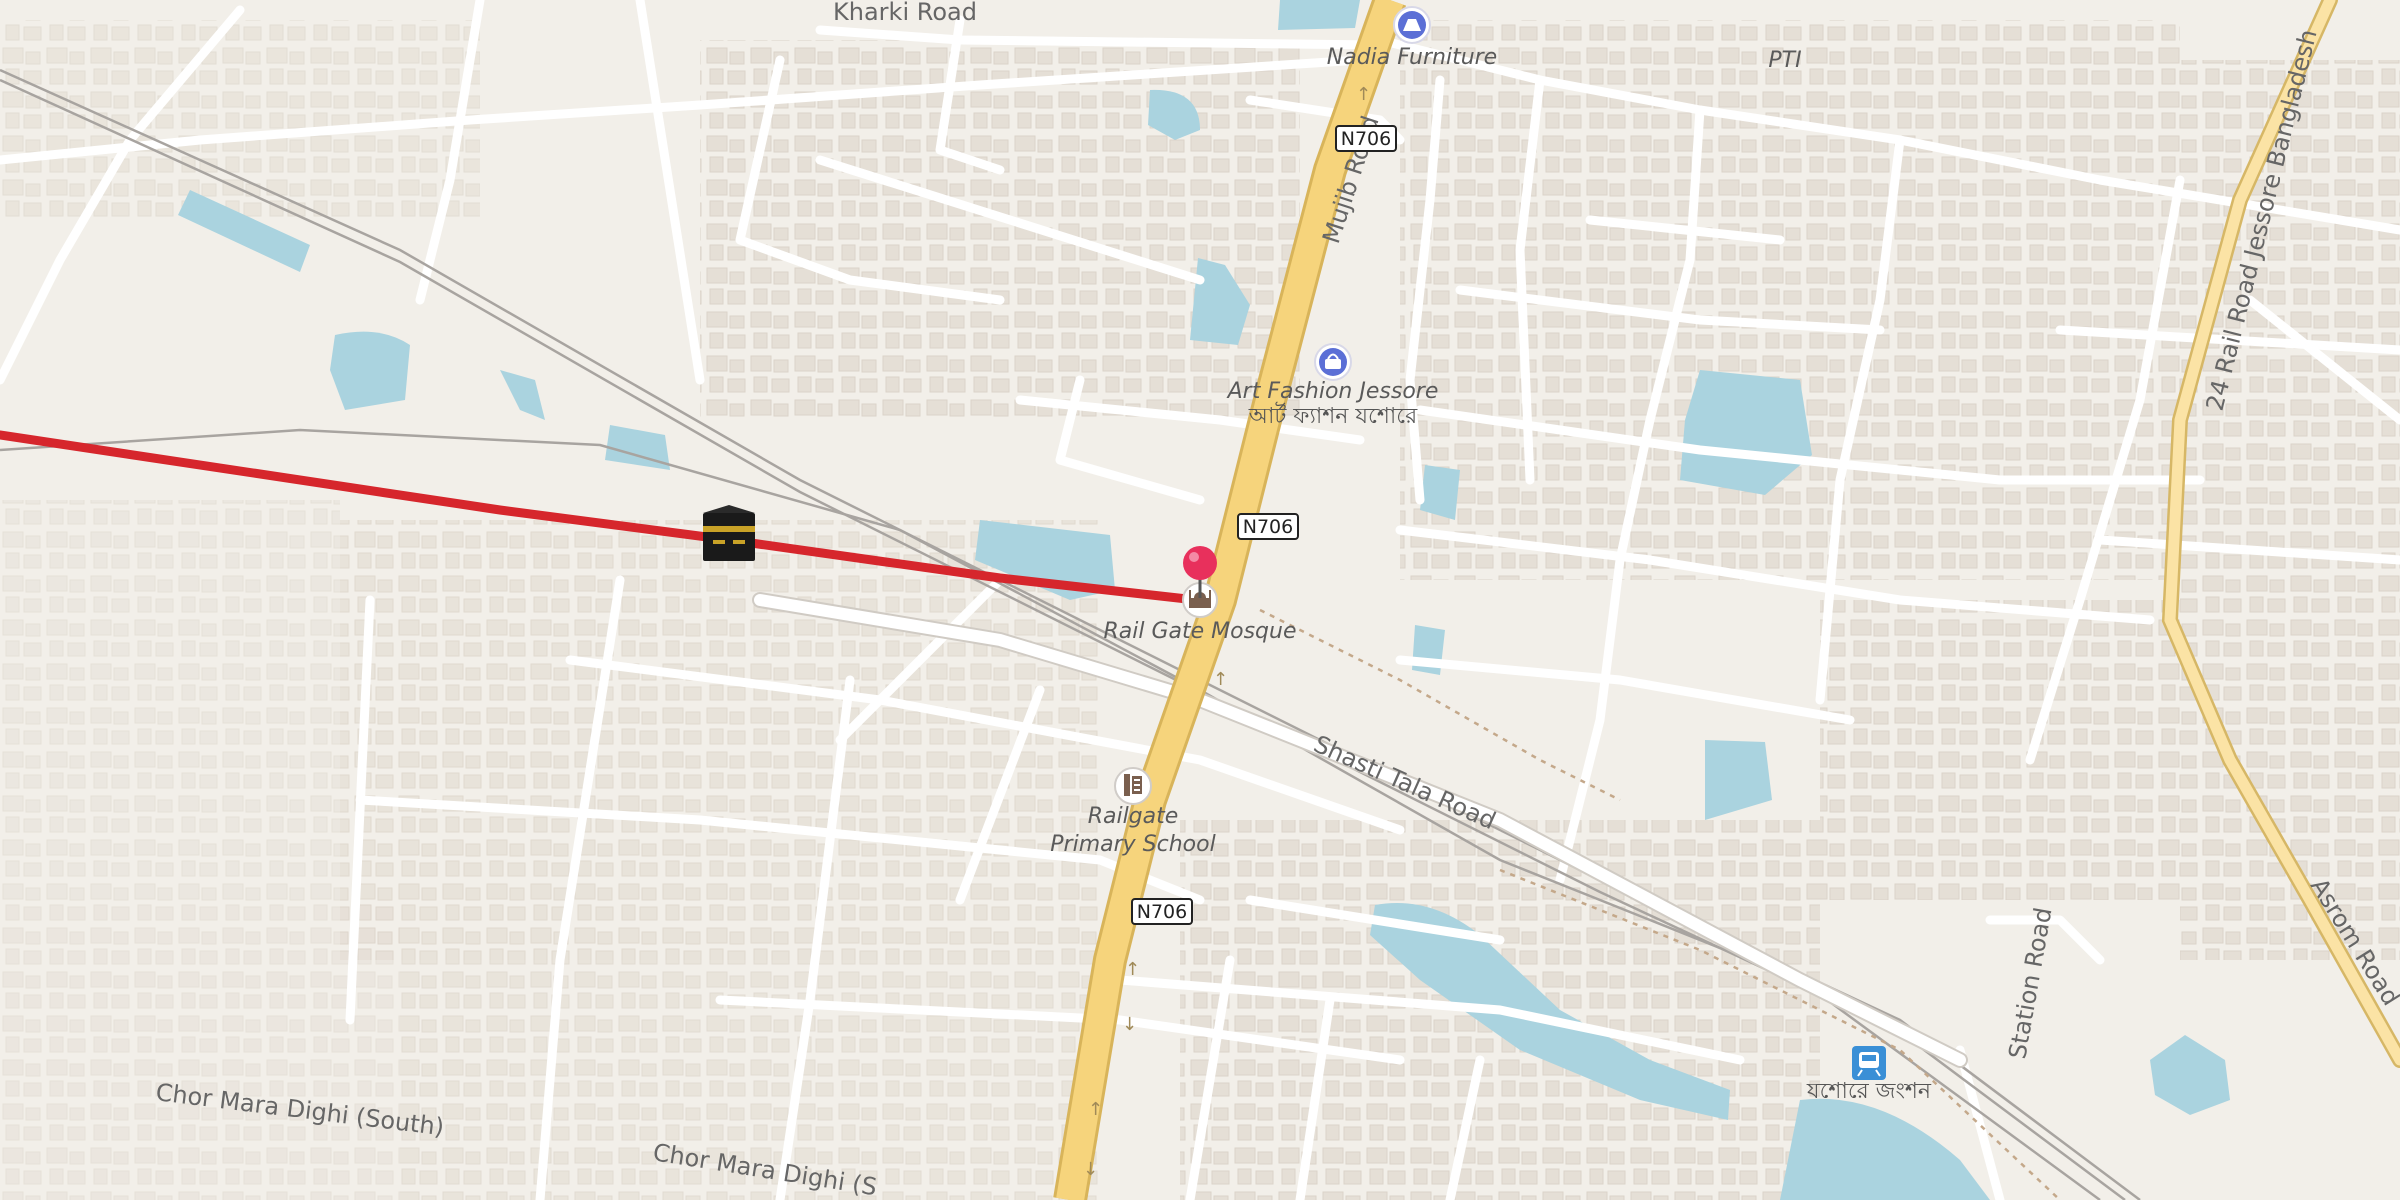 Image resolution: width=2400 pixels, height=1200 pixels. I want to click on svg-text: যশোরে জংশন, so click(1869, 1091).